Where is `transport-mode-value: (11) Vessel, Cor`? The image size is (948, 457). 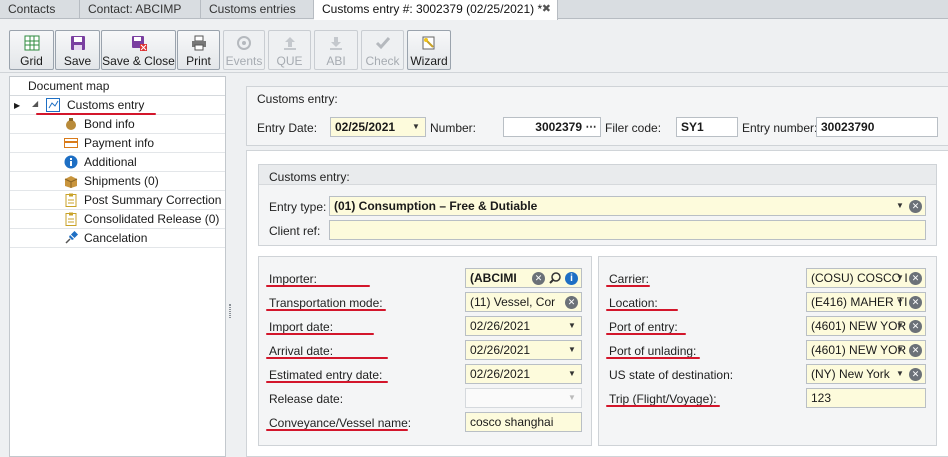
transport-mode-value: (11) Vessel, Cor is located at coordinates (513, 302).